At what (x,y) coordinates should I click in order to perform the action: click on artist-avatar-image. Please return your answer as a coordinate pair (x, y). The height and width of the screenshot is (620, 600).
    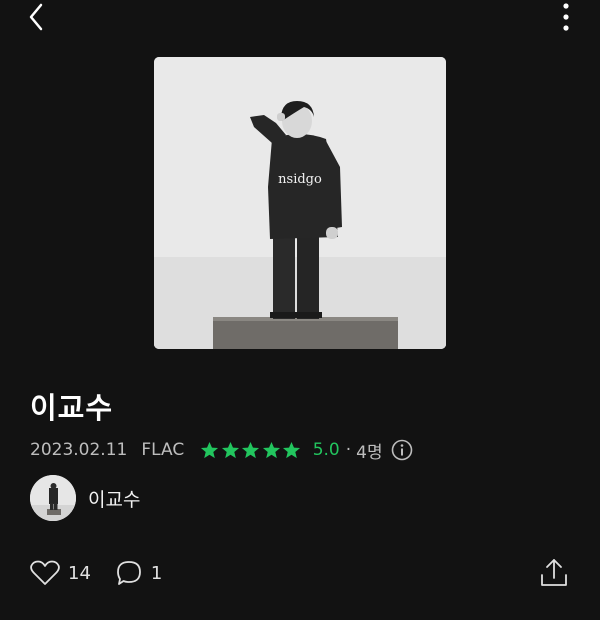
    Looking at the image, I should click on (53, 498).